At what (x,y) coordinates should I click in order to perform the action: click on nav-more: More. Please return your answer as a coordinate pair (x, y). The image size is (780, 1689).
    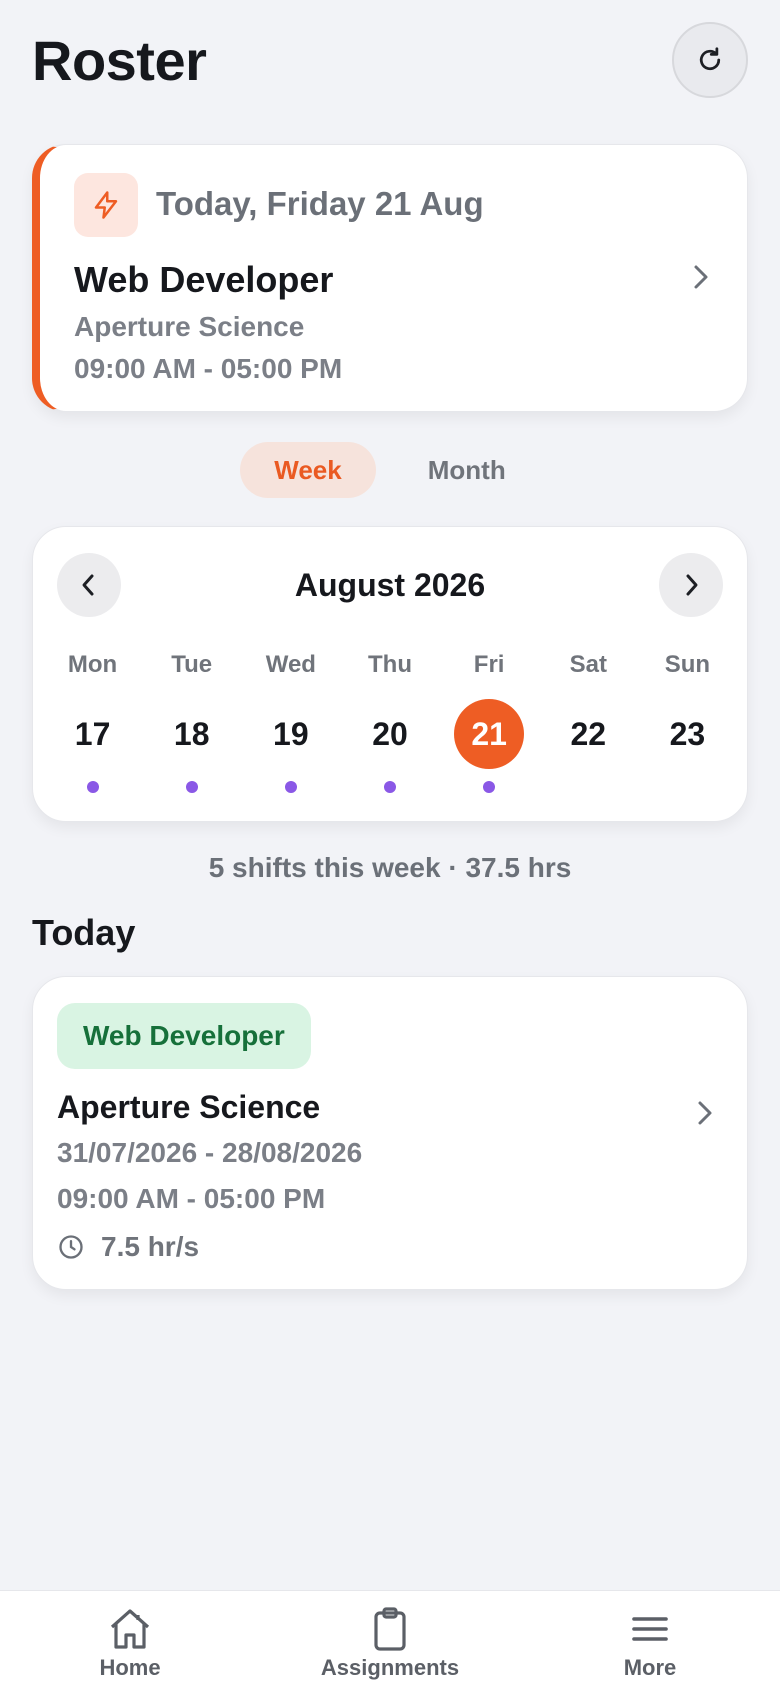
    Looking at the image, I should click on (650, 1643).